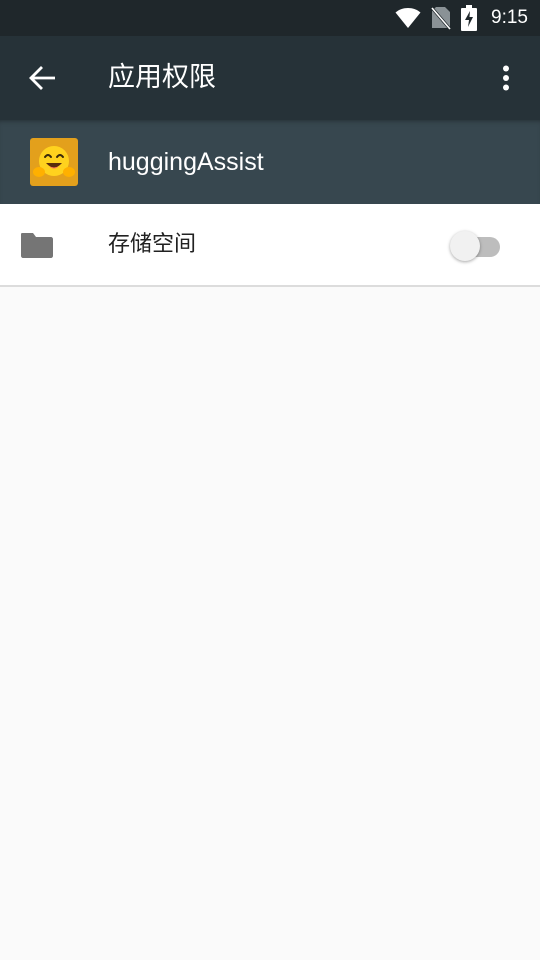  Describe the element at coordinates (270, 18) in the screenshot. I see `status-bar: 9:15` at that location.